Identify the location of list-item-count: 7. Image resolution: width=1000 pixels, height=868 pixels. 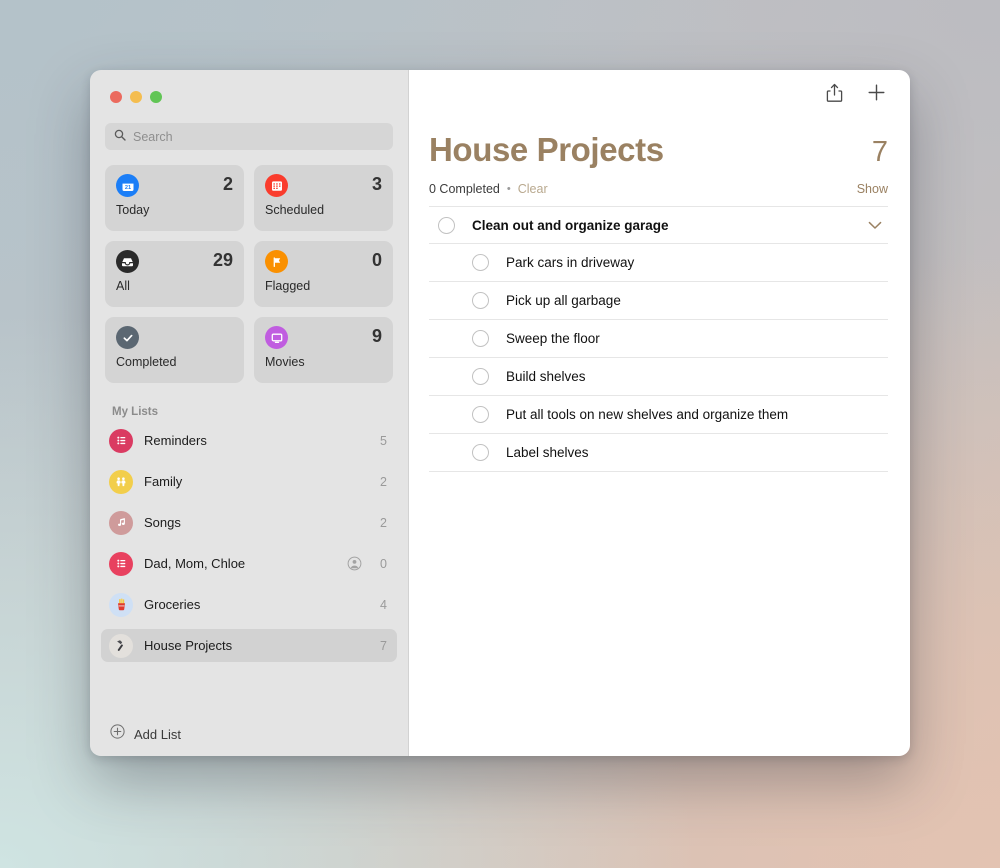
(383, 645).